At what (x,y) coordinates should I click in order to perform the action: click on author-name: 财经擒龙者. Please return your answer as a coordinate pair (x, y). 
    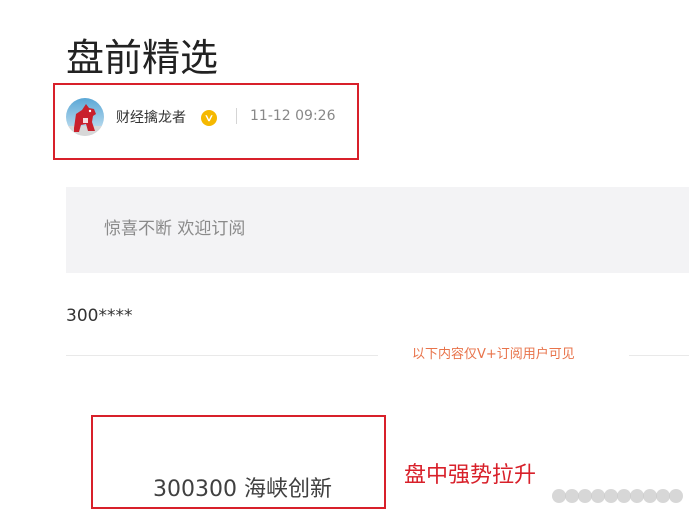
    Looking at the image, I should click on (151, 118).